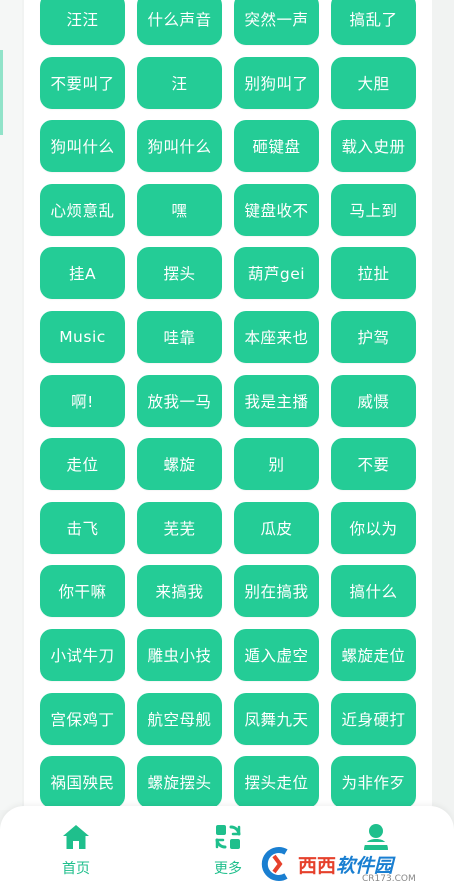  What do you see at coordinates (228, 869) in the screenshot?
I see `tab-more-label: 更多` at bounding box center [228, 869].